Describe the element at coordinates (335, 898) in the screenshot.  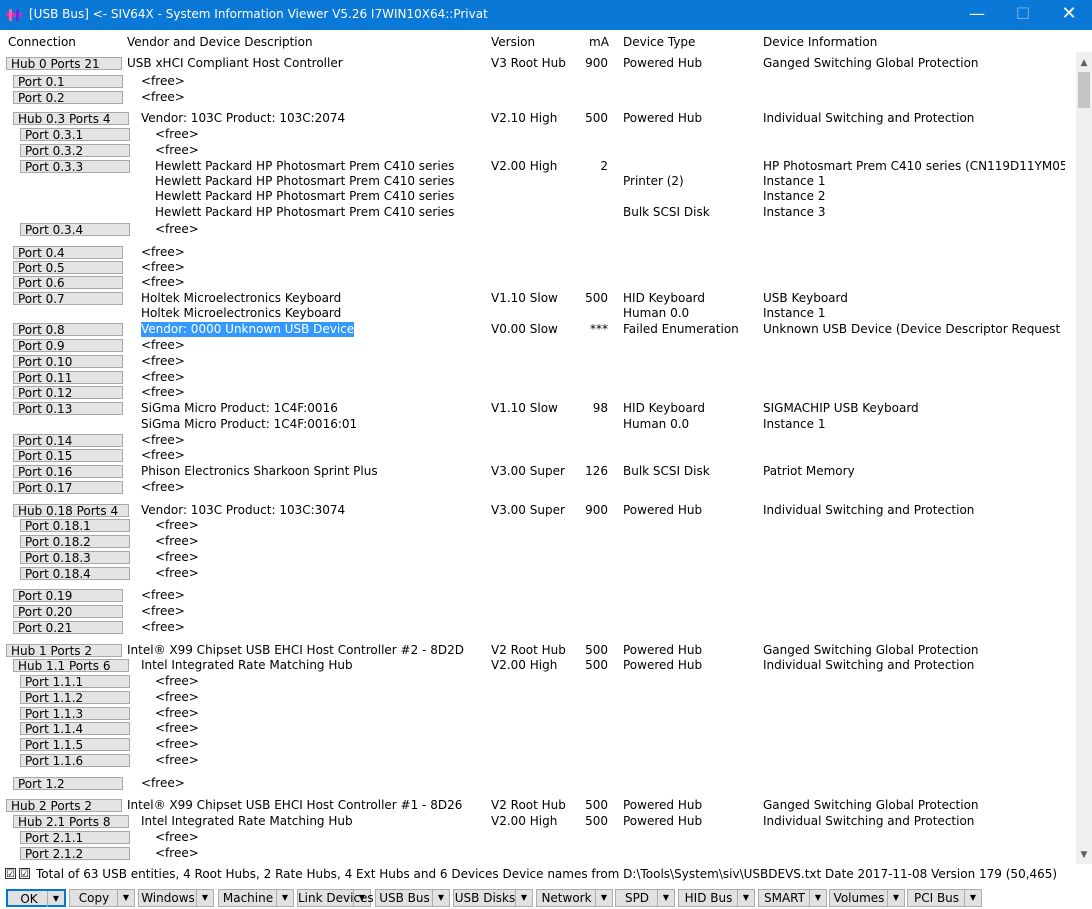
I see `toolbar-button-link-devices: Link Devices ▼` at that location.